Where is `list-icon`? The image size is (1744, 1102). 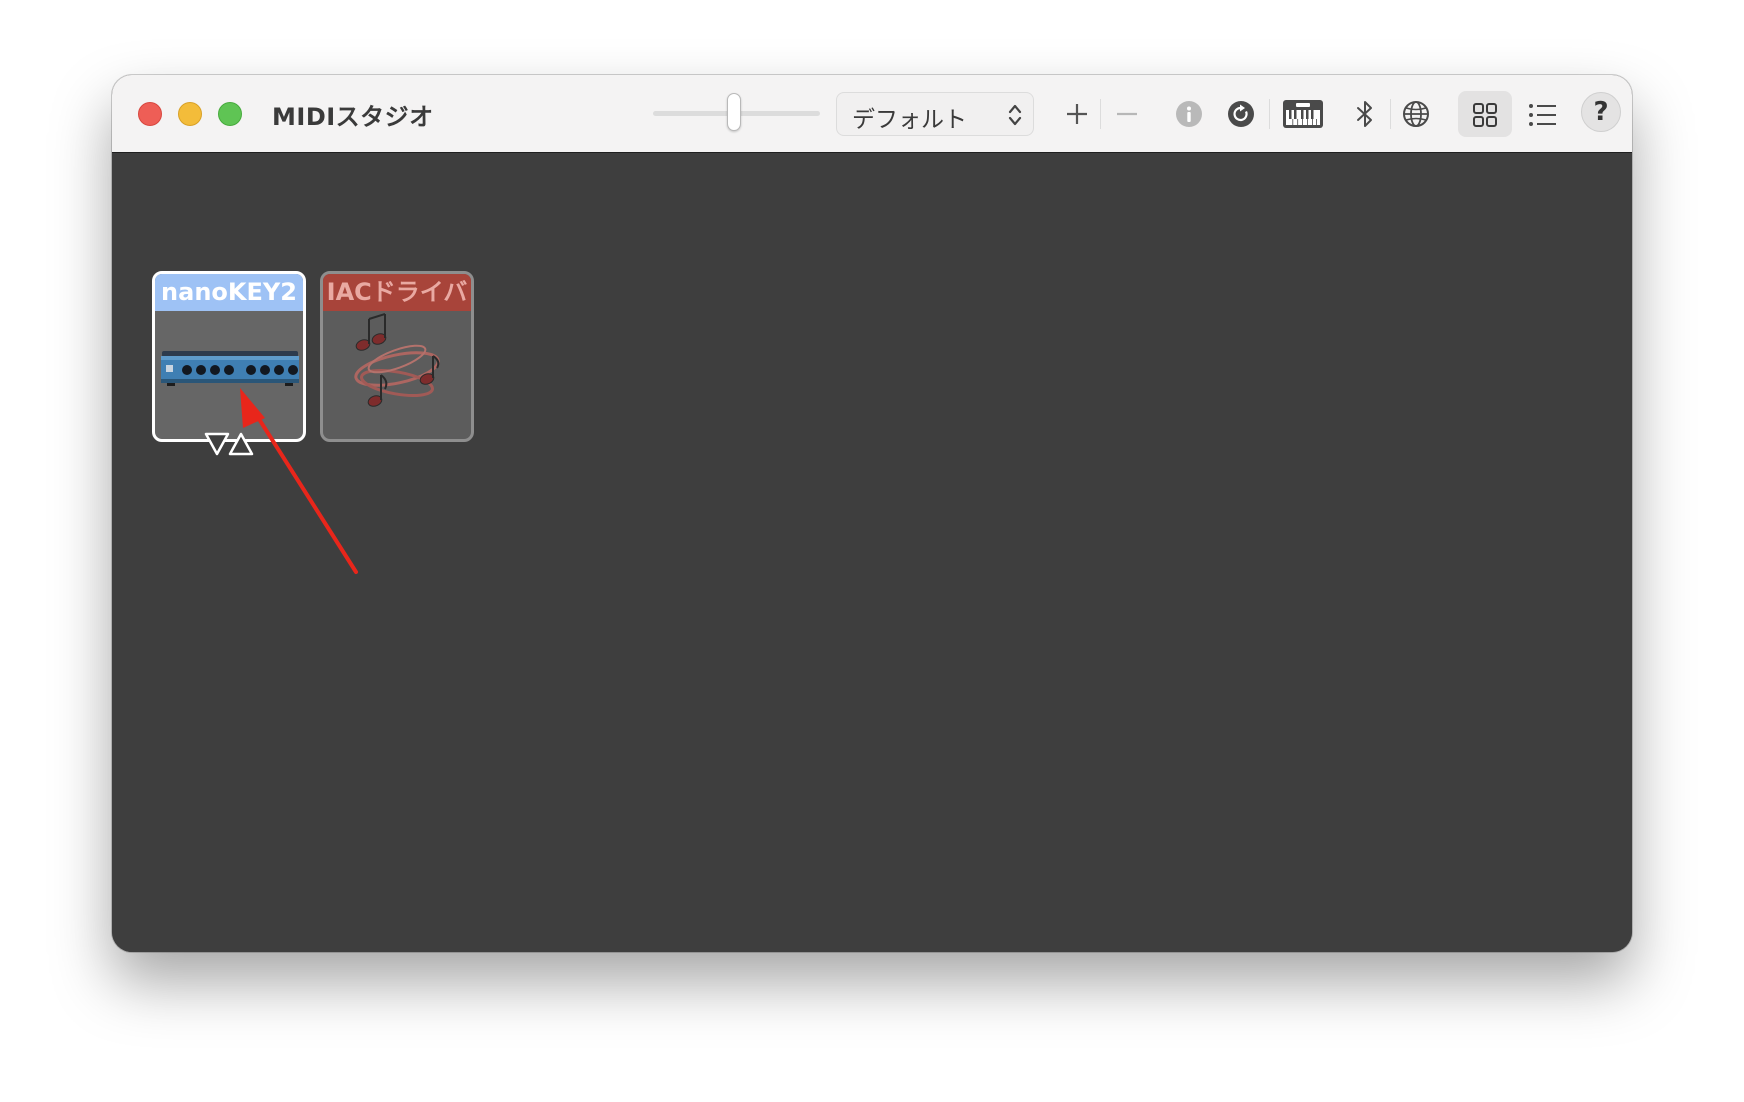 list-icon is located at coordinates (1543, 115).